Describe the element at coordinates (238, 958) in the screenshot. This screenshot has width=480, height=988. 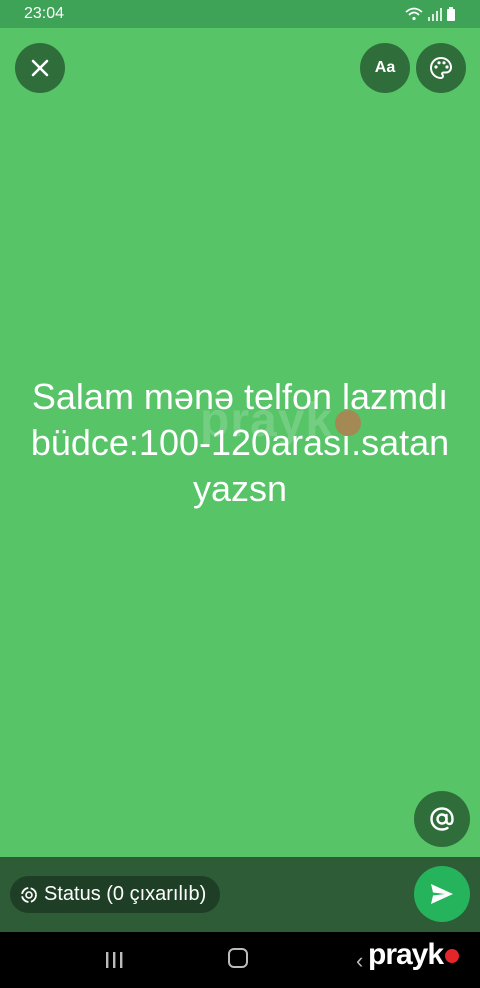
I see `home-icon` at that location.